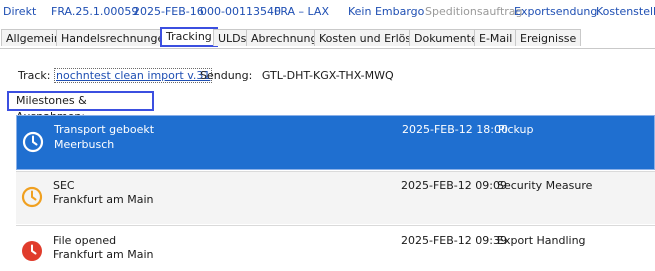 Image resolution: width=655 pixels, height=271 pixels. I want to click on header-ref: FRA.25.1.00059, so click(95, 11).